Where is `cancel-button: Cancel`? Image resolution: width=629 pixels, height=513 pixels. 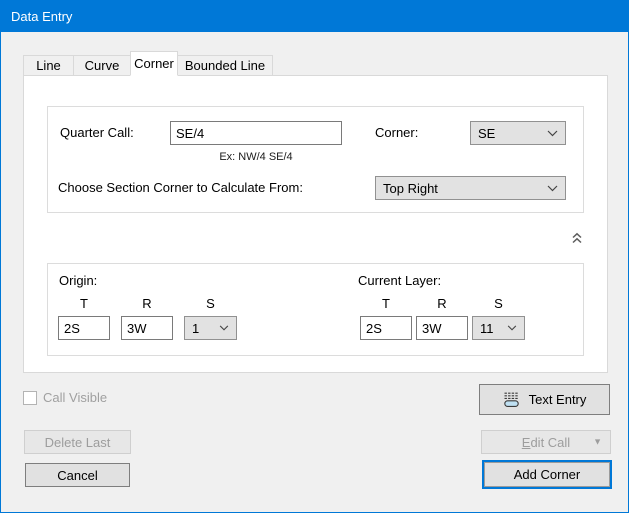
cancel-button: Cancel is located at coordinates (77, 475).